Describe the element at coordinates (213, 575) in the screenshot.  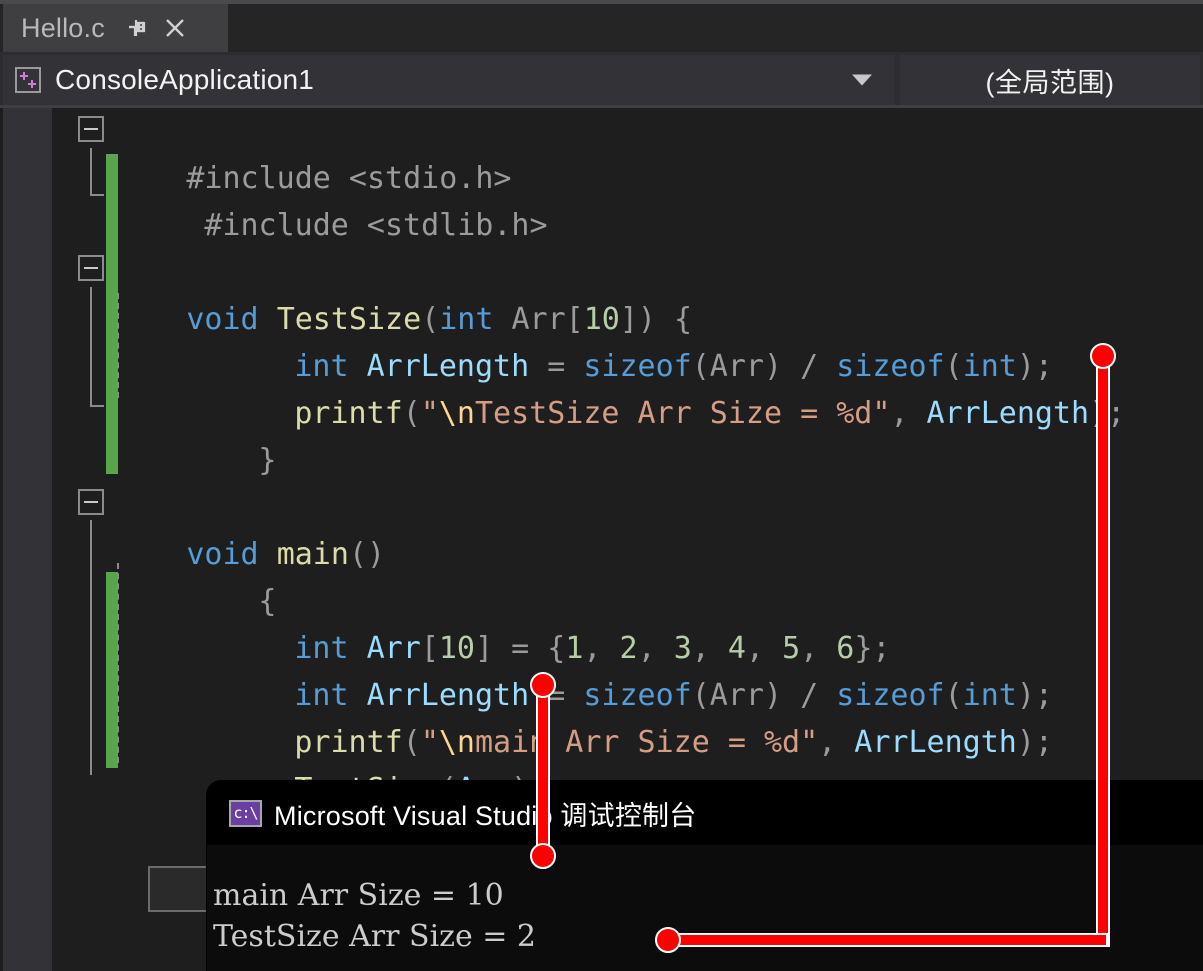
I see `code-line-10: {` at that location.